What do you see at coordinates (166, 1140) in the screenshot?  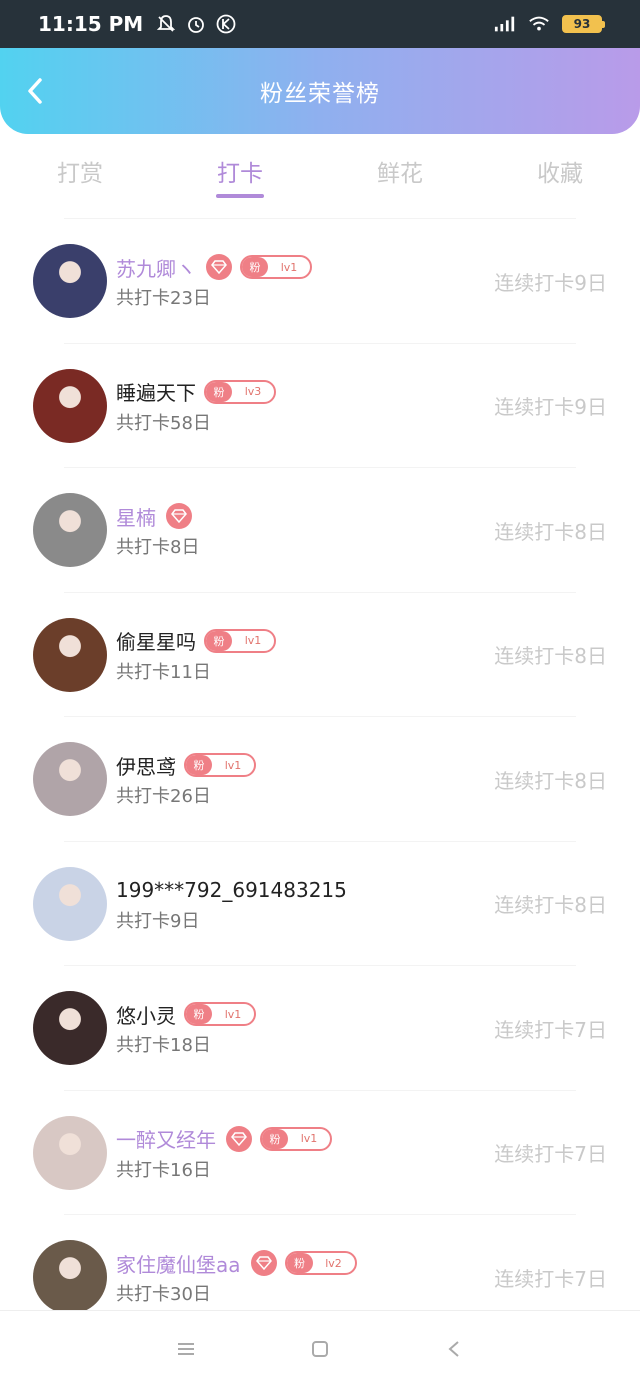 I see `user-name: 一醉又经年` at bounding box center [166, 1140].